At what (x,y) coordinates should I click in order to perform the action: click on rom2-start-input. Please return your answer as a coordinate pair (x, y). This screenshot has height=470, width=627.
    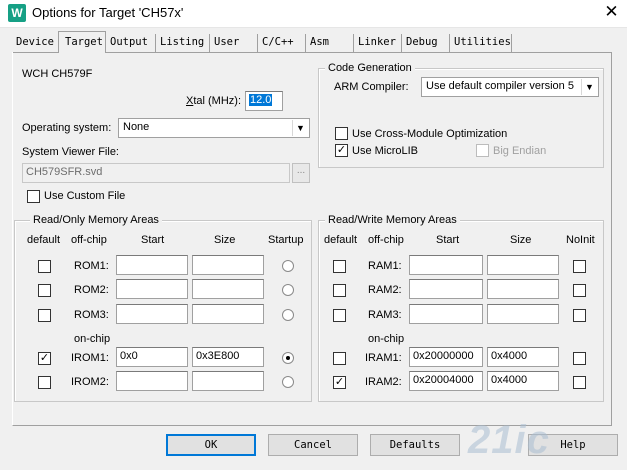
    Looking at the image, I should click on (152, 289).